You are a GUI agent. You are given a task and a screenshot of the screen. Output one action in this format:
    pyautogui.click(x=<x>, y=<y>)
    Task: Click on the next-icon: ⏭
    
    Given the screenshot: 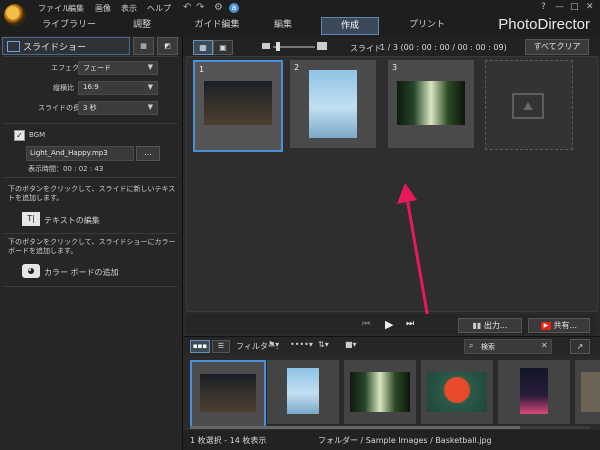 What is the action you would take?
    pyautogui.click(x=410, y=324)
    